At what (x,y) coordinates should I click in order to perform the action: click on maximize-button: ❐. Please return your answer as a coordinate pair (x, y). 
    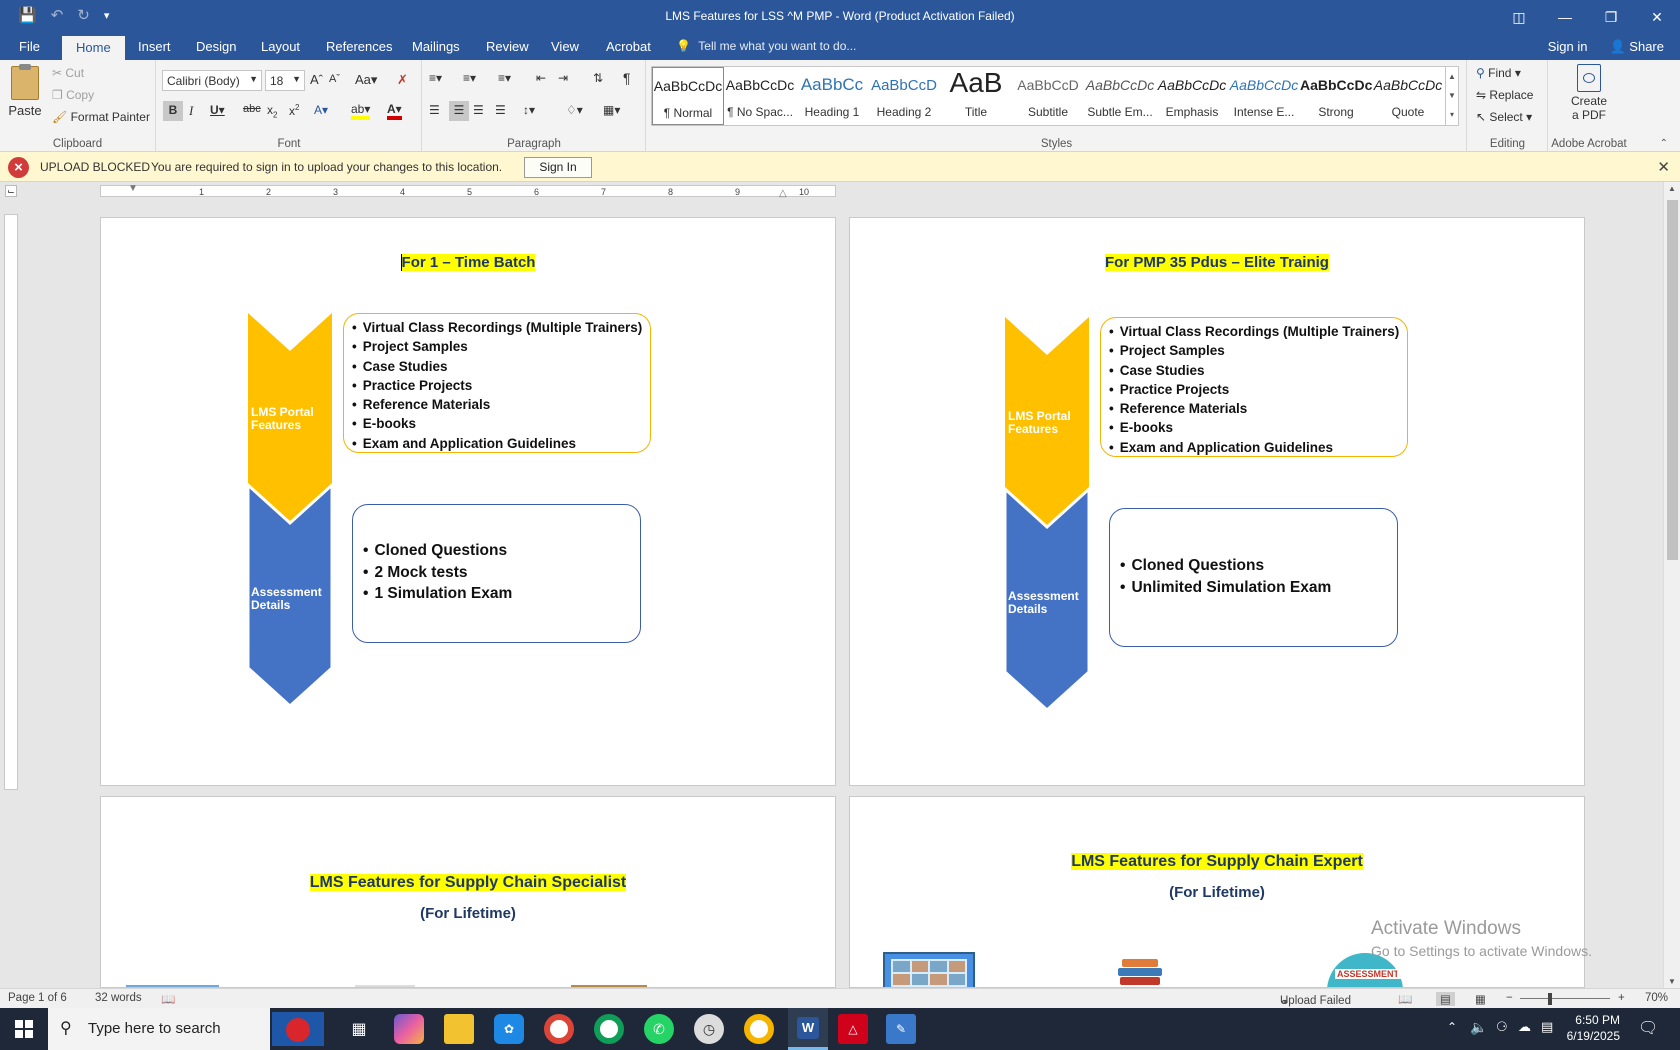
    Looking at the image, I should click on (1611, 17).